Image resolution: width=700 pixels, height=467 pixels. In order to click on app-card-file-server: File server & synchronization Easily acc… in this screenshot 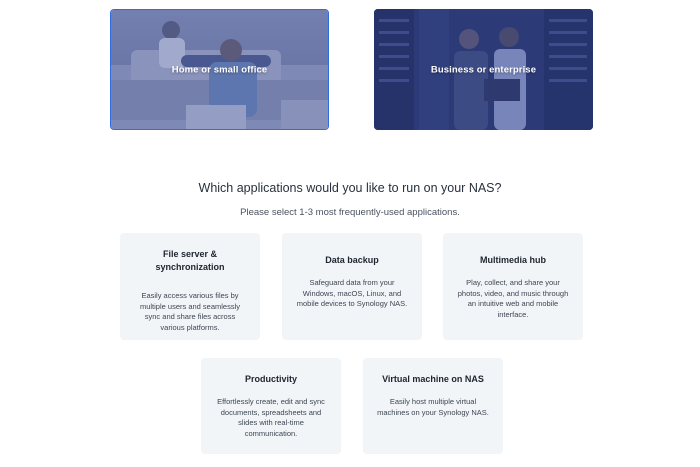, I will do `click(190, 286)`.